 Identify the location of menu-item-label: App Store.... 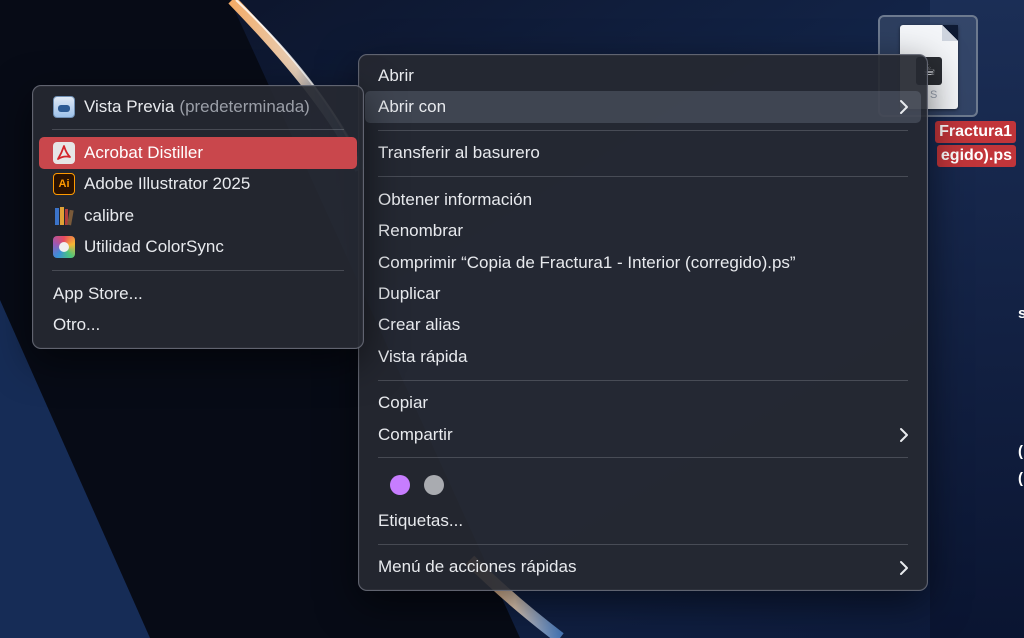
(98, 293).